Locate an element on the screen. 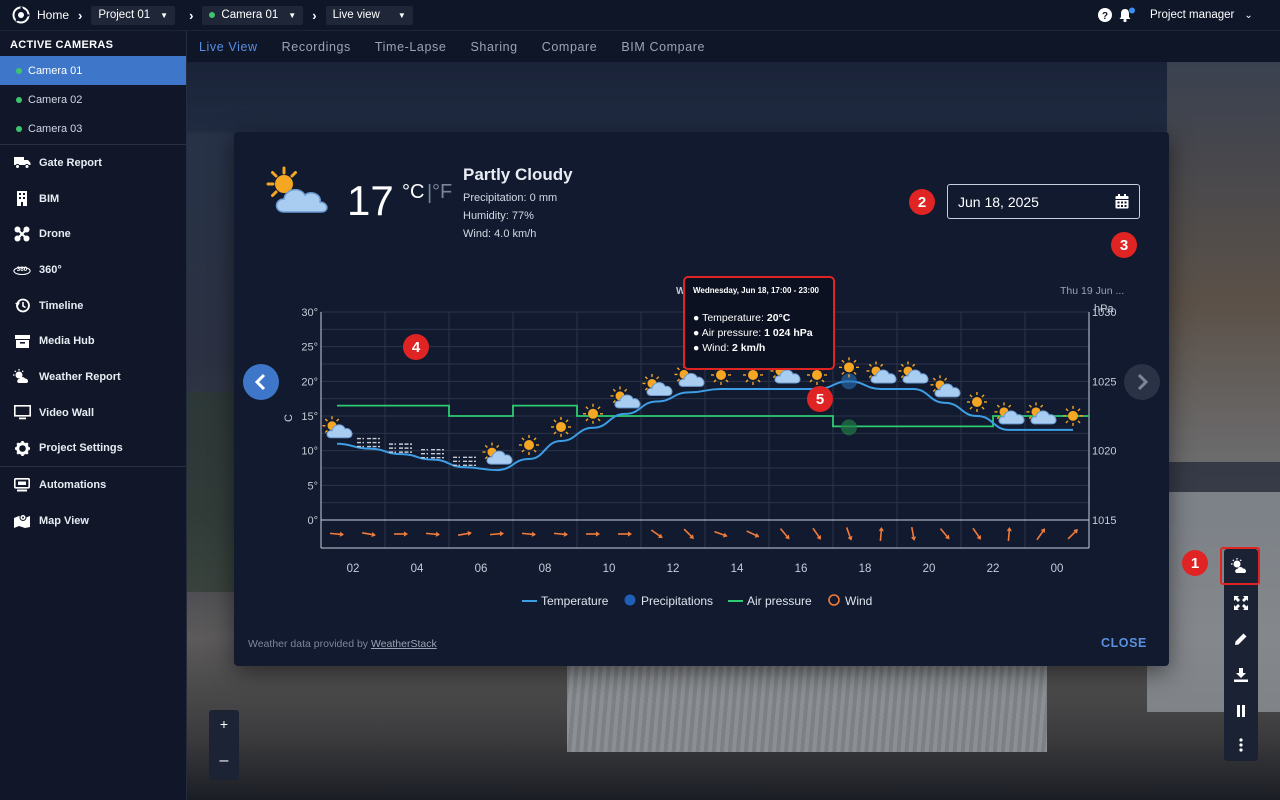 This screenshot has height=800, width=1280. camera-name: Camera 01 is located at coordinates (55, 70).